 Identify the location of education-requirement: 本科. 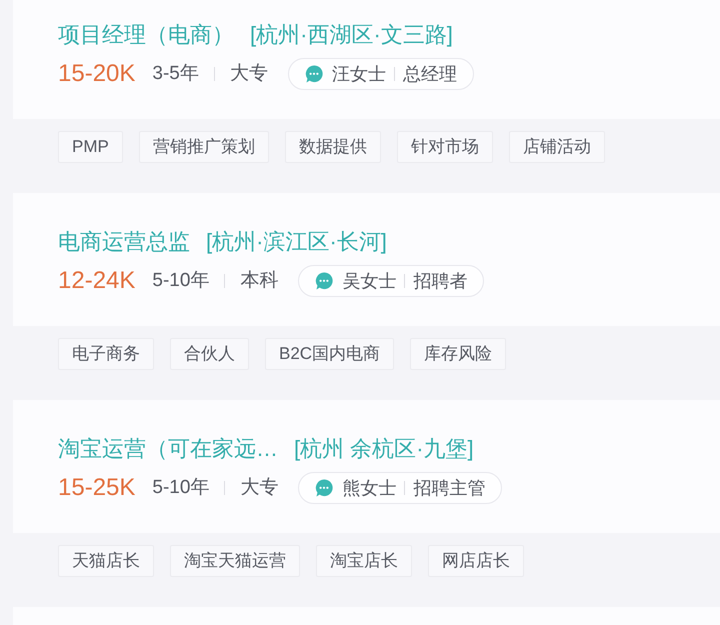
(259, 281).